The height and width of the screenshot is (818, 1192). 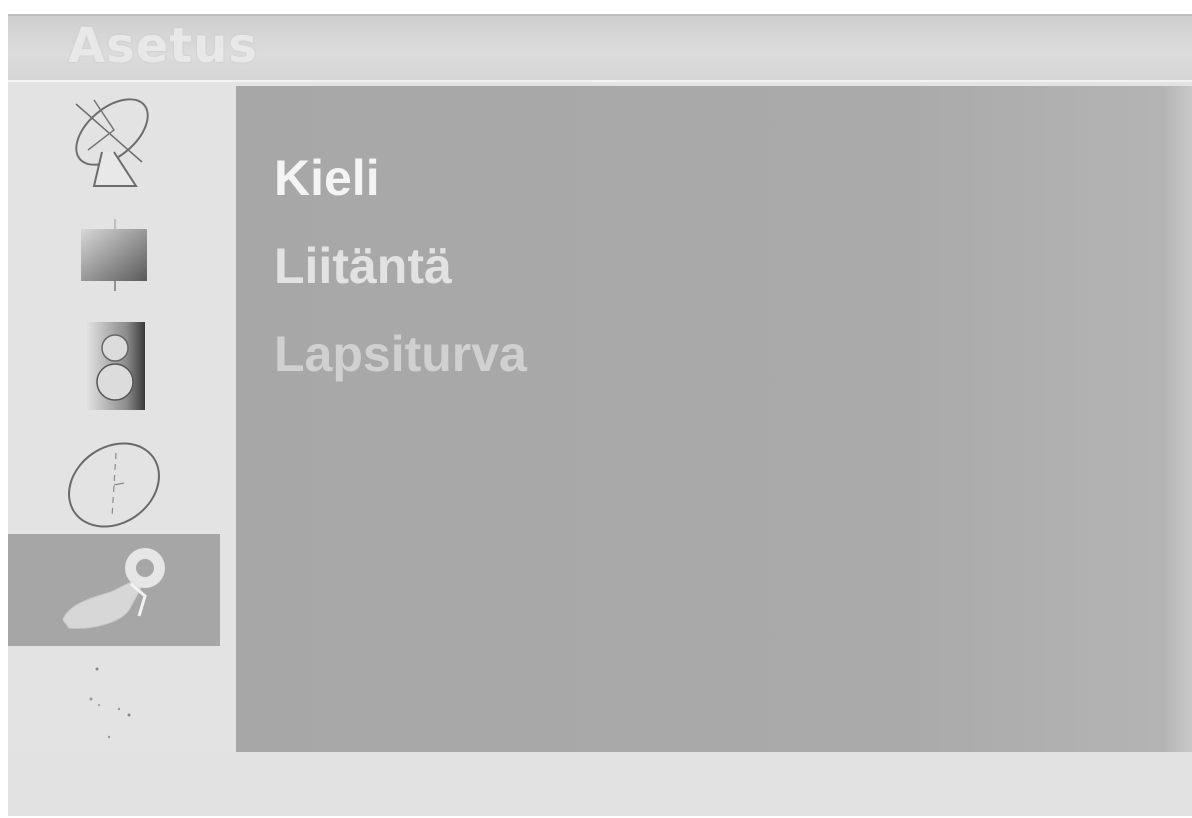 What do you see at coordinates (163, 46) in the screenshot?
I see `page-title: Asetus` at bounding box center [163, 46].